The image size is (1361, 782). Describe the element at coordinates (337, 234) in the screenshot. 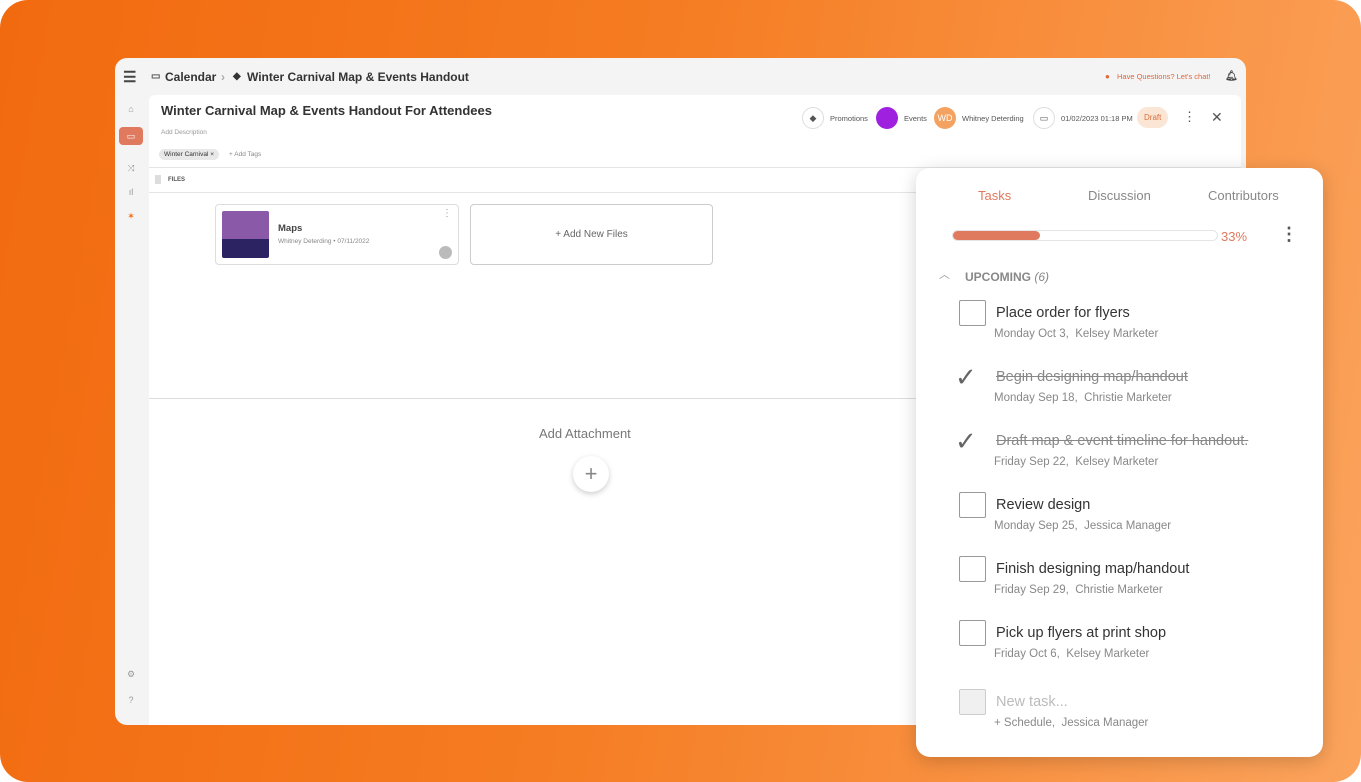

I see `file-card: Maps Whitney Deterding • 07/11/2022 ⋮` at that location.